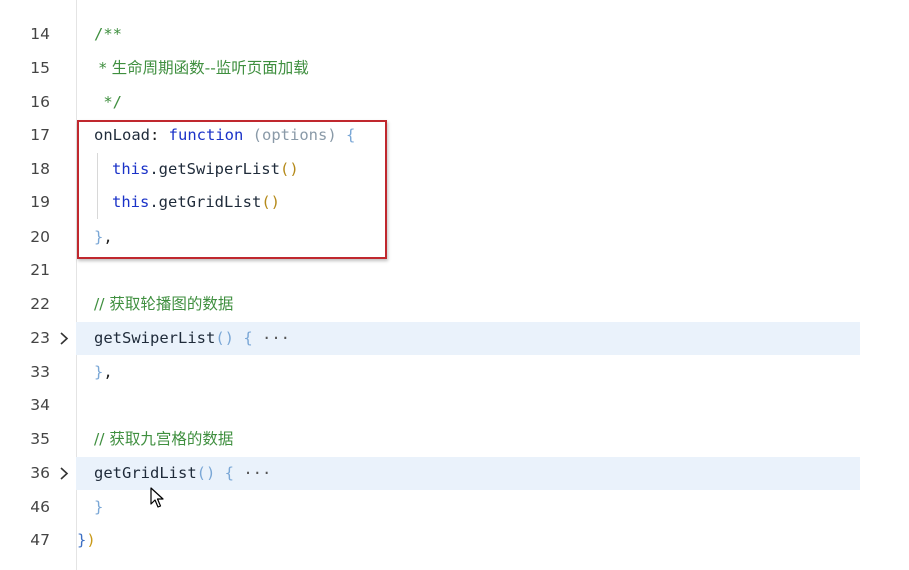  Describe the element at coordinates (108, 102) in the screenshot. I see `comment-text: */` at that location.